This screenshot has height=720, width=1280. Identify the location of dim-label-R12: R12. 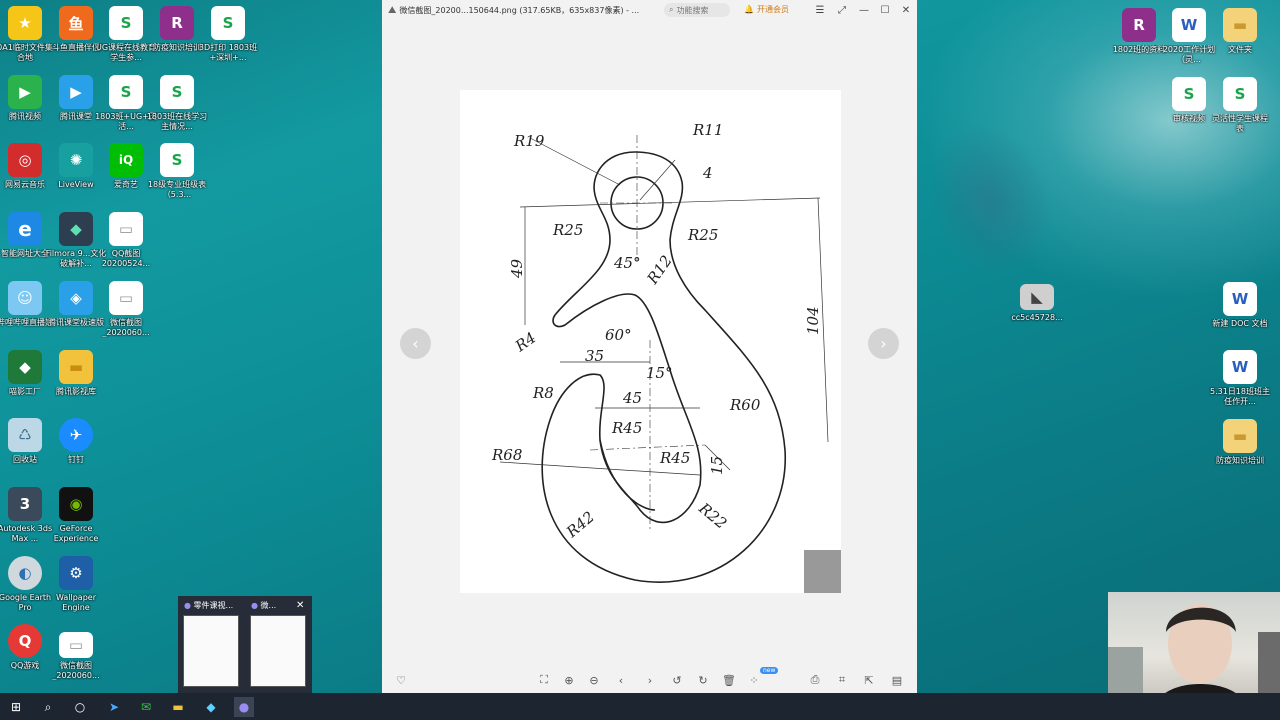
(659, 270).